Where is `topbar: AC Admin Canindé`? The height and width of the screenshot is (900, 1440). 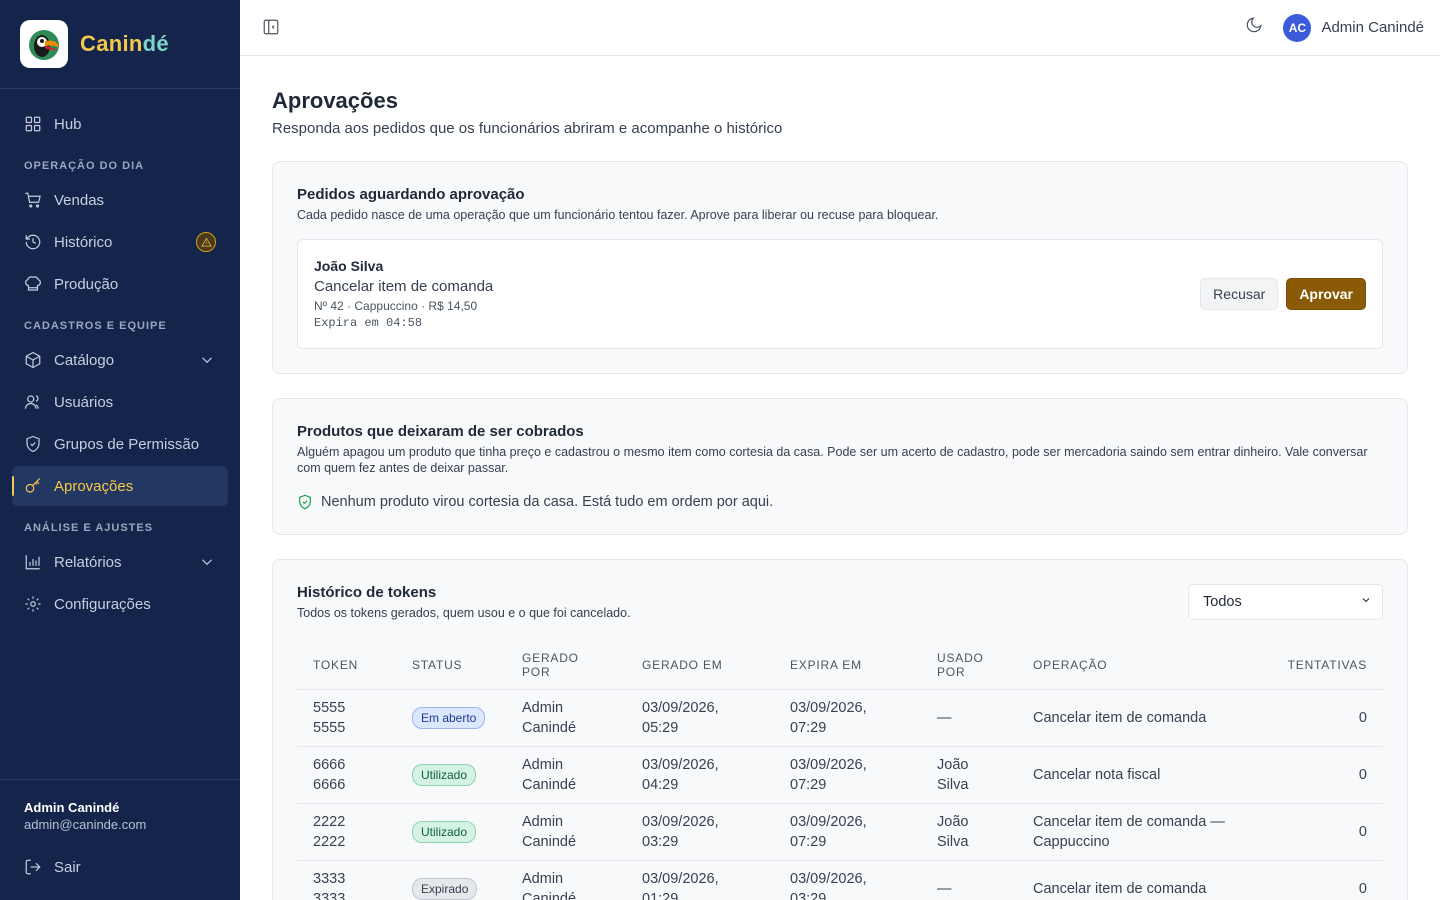
topbar: AC Admin Canindé is located at coordinates (840, 28).